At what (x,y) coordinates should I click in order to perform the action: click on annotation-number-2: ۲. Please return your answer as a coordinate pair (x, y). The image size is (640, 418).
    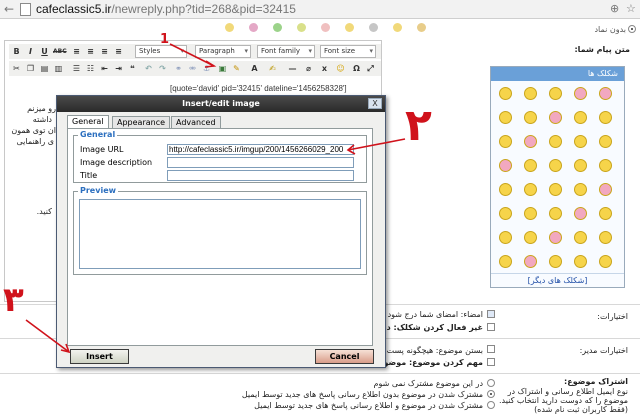
    Looking at the image, I should click on (418, 125).